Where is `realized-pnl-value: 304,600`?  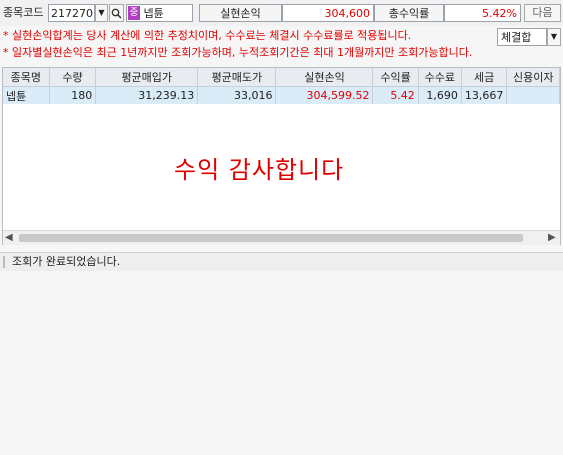
realized-pnl-value: 304,600 is located at coordinates (328, 13).